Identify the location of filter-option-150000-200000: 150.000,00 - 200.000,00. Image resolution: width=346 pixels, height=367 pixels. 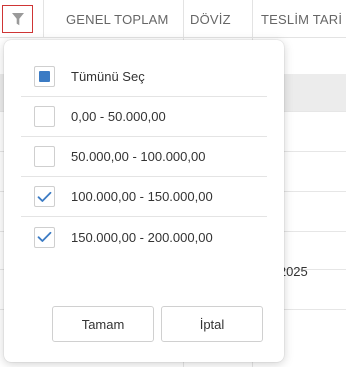
(144, 237).